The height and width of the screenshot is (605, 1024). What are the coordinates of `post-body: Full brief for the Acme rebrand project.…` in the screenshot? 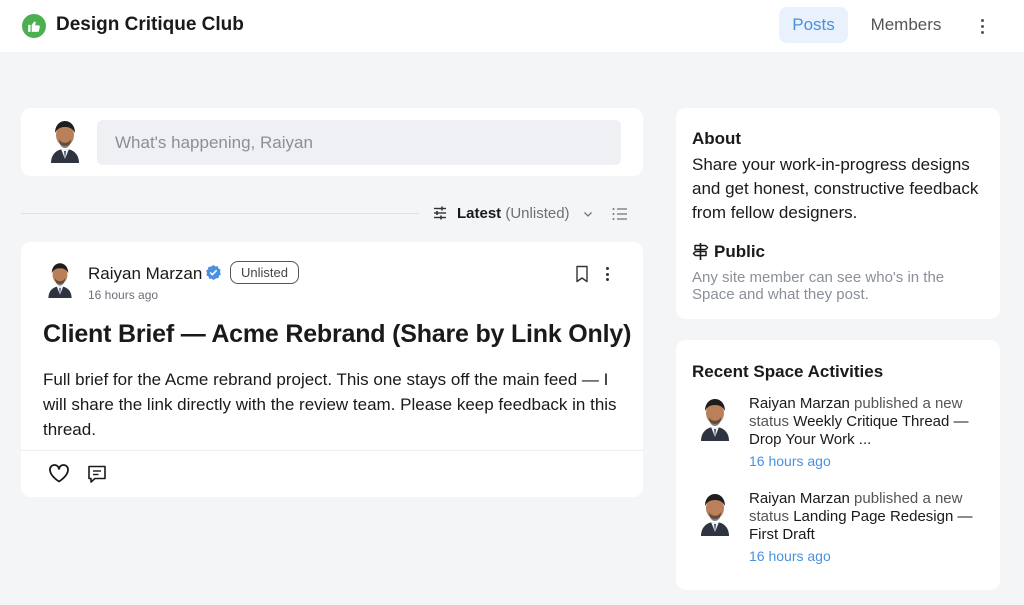 It's located at (330, 404).